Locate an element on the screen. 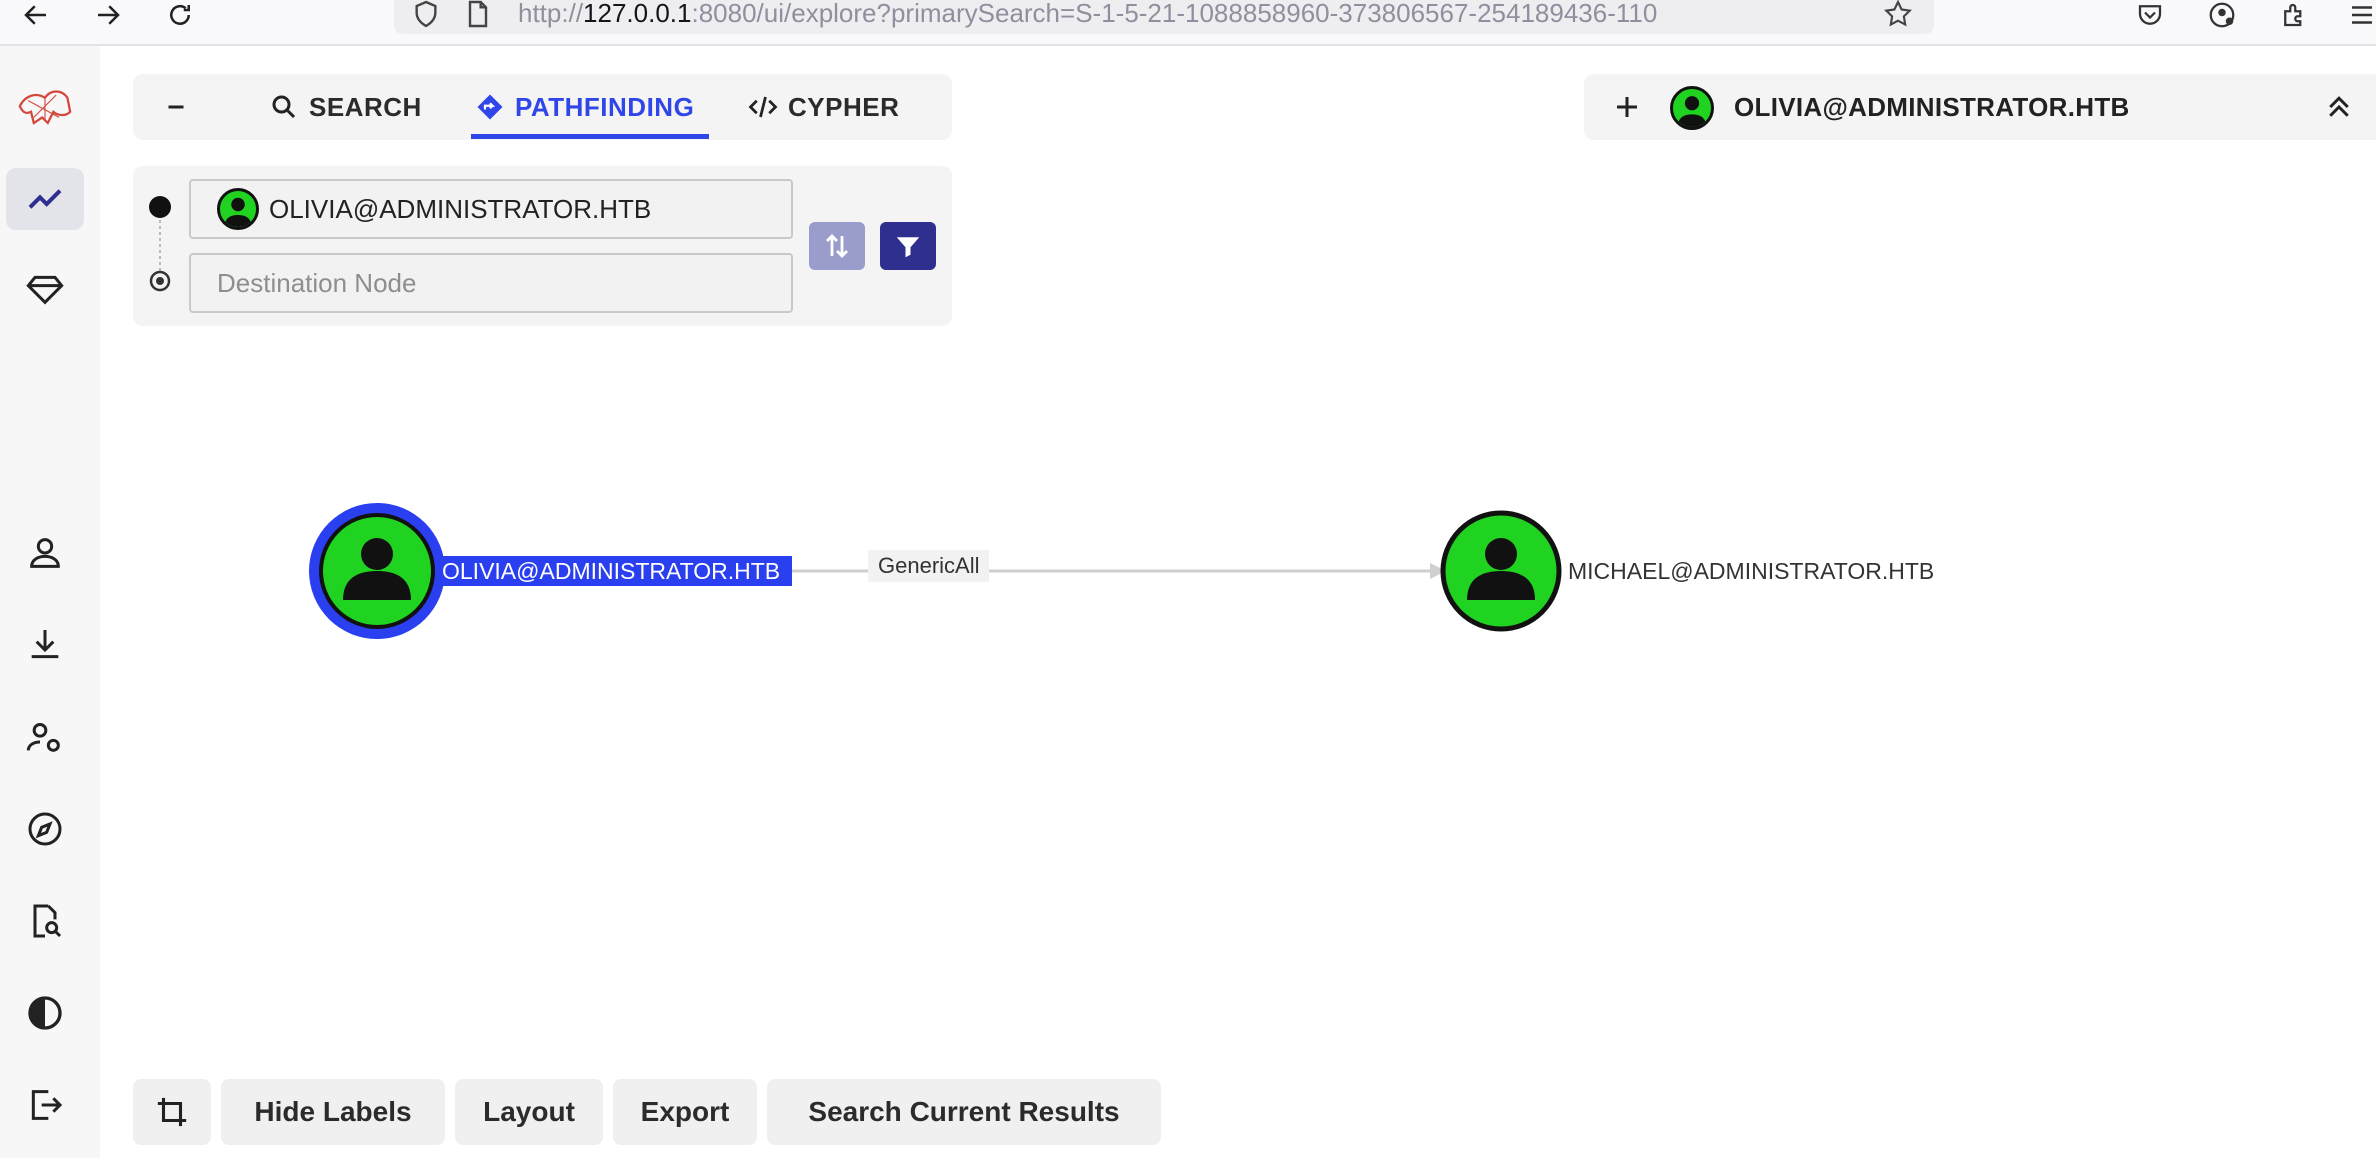 The height and width of the screenshot is (1158, 2376). edge-filter-button is located at coordinates (908, 246).